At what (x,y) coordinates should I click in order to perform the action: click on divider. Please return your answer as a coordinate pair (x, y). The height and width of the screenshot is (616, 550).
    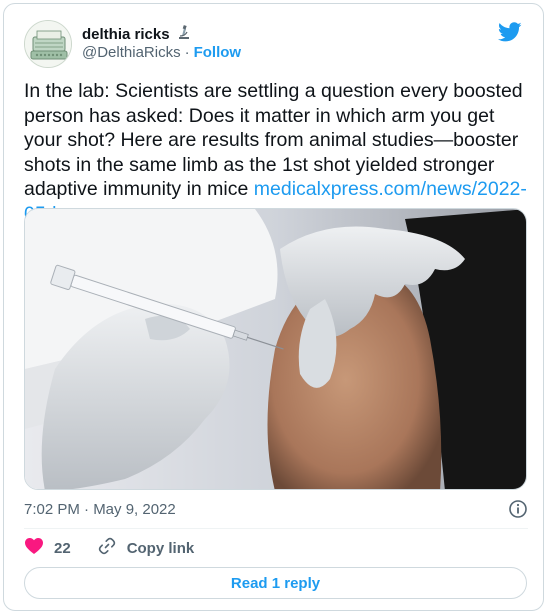
    Looking at the image, I should click on (276, 528).